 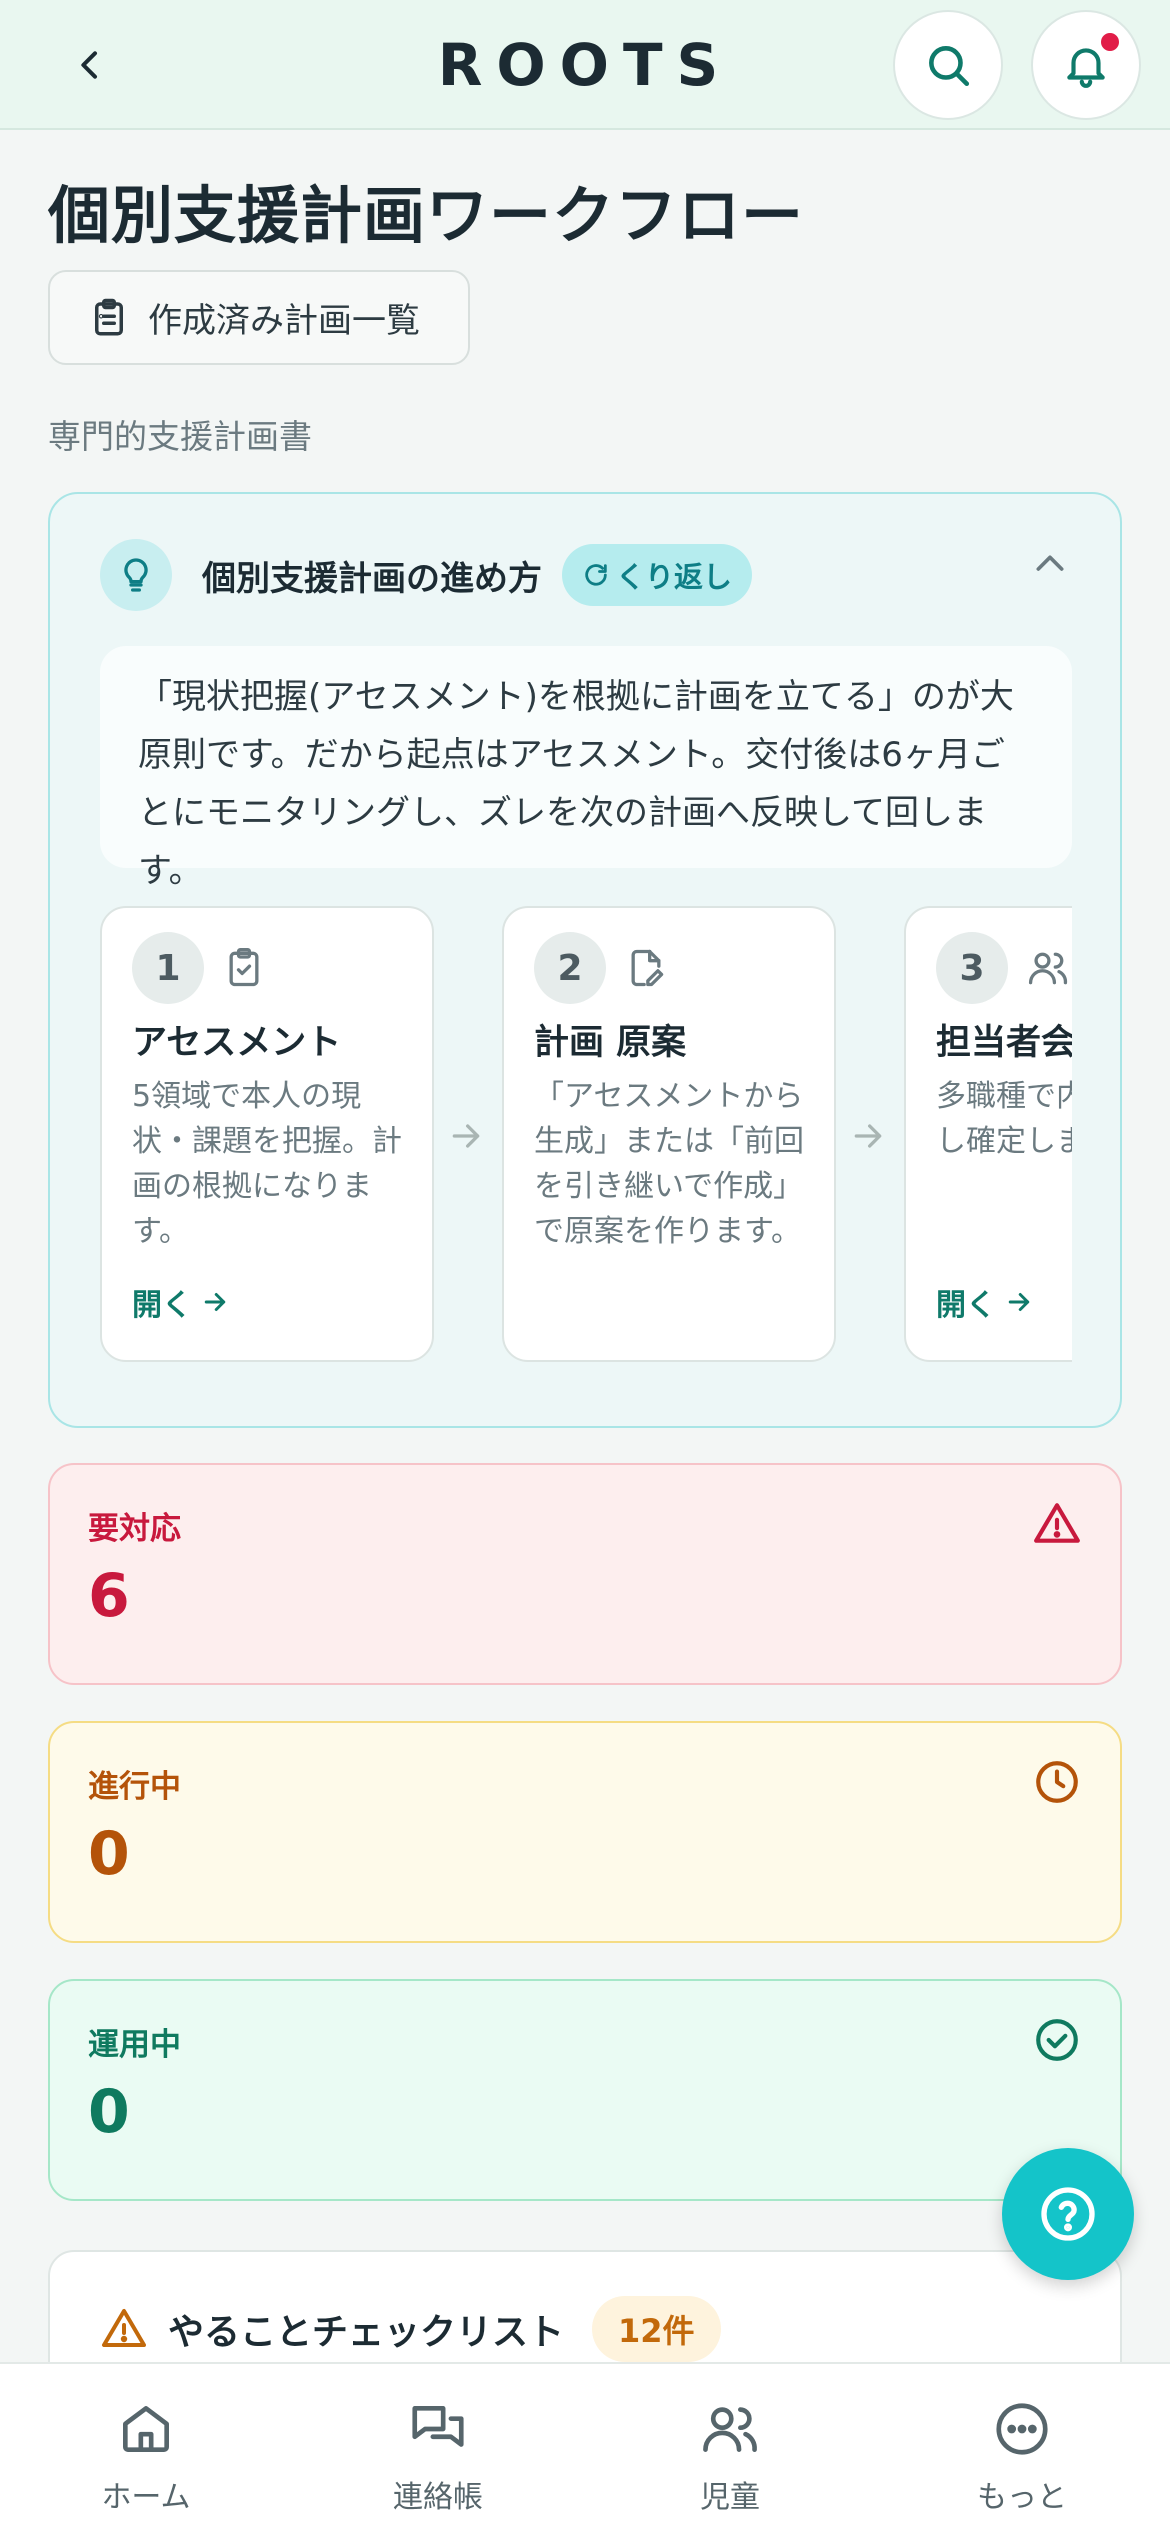 I want to click on nav-item-home: ホーム, so click(x=146, y=2448).